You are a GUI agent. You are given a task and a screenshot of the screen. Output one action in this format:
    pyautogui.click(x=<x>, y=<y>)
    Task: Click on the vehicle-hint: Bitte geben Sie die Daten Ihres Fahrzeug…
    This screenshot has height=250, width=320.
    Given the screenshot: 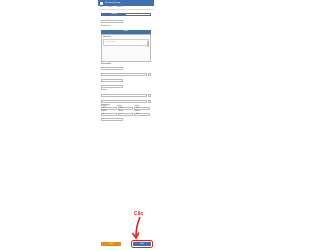 What is the action you would take?
    pyautogui.click(x=123, y=25)
    